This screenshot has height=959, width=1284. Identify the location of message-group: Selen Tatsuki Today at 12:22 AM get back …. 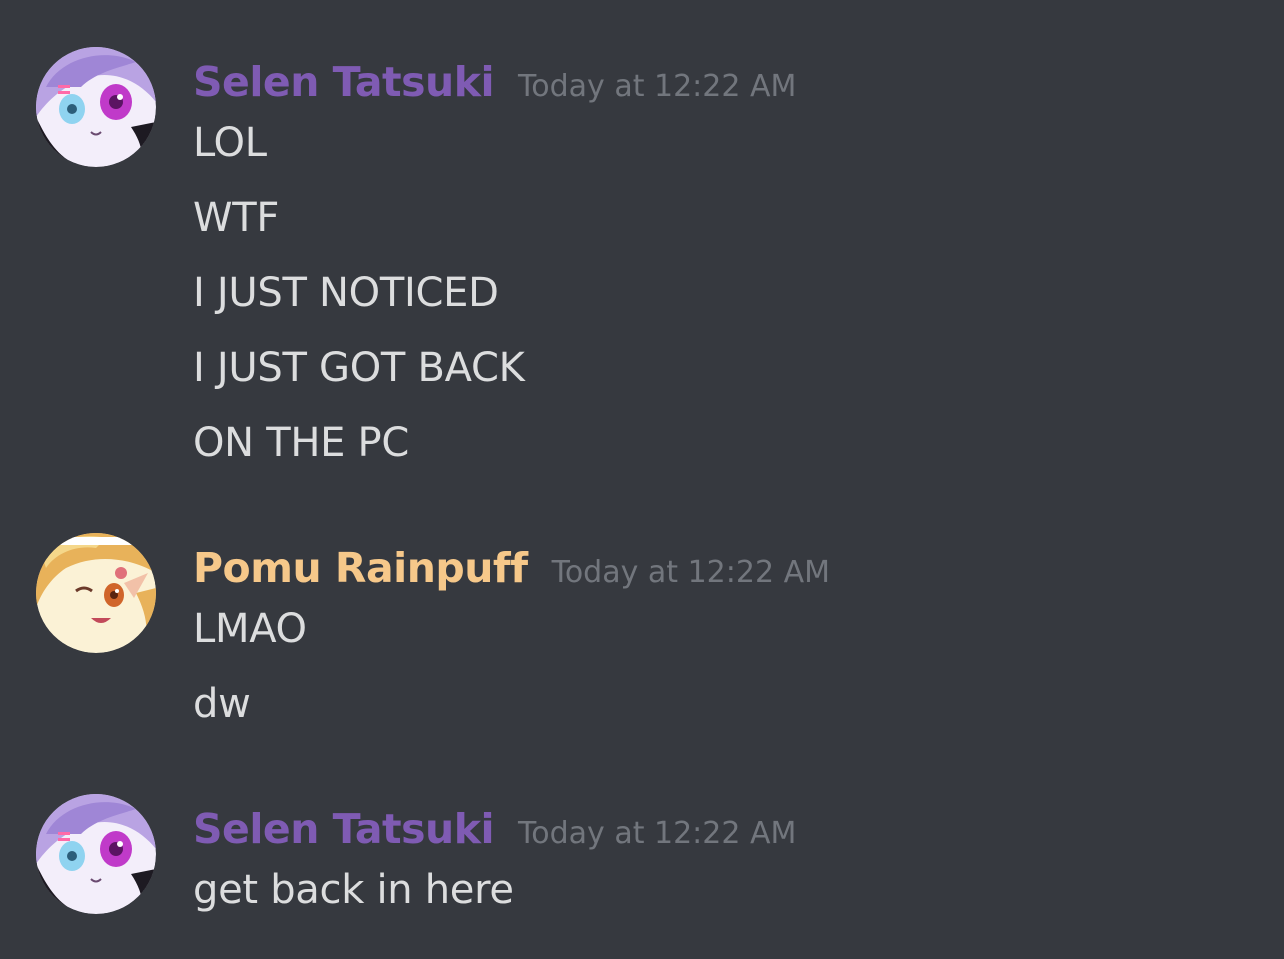
(642, 863).